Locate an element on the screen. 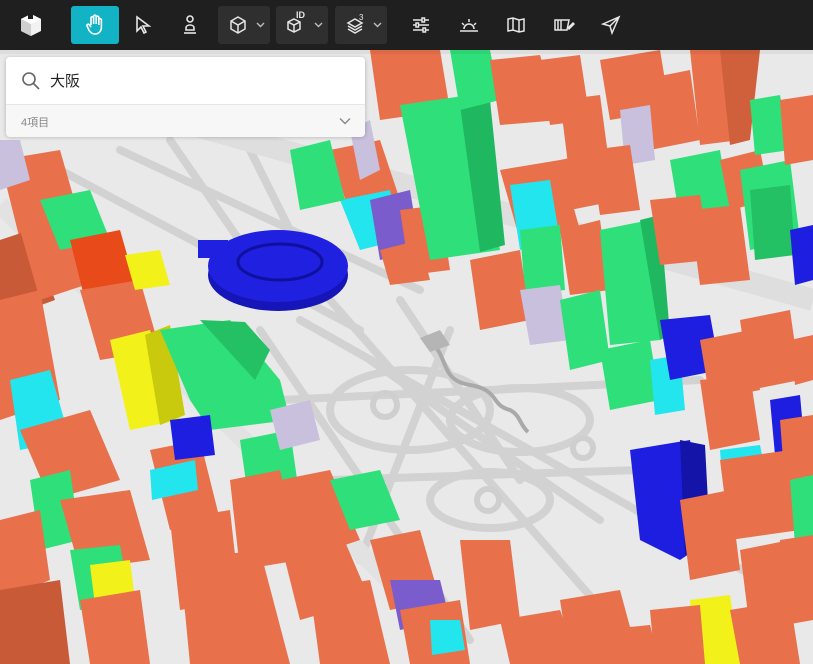 The height and width of the screenshot is (664, 813). sunrise-icon is located at coordinates (469, 25).